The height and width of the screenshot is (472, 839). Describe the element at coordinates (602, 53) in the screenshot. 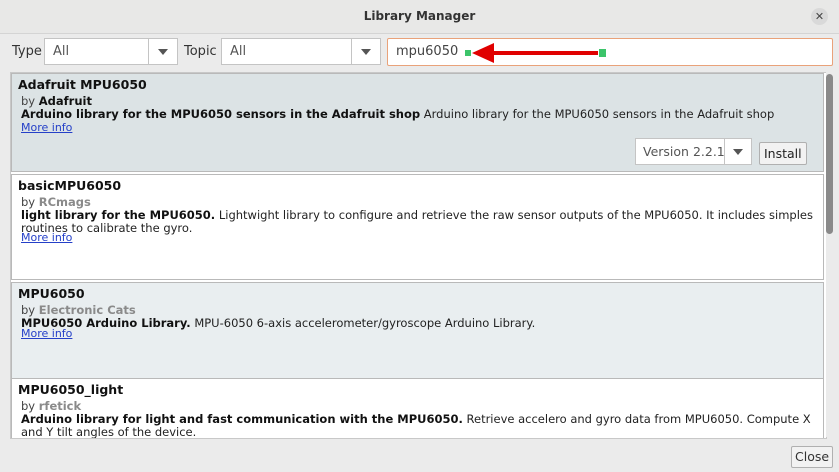

I see `annotation-handle-right` at that location.